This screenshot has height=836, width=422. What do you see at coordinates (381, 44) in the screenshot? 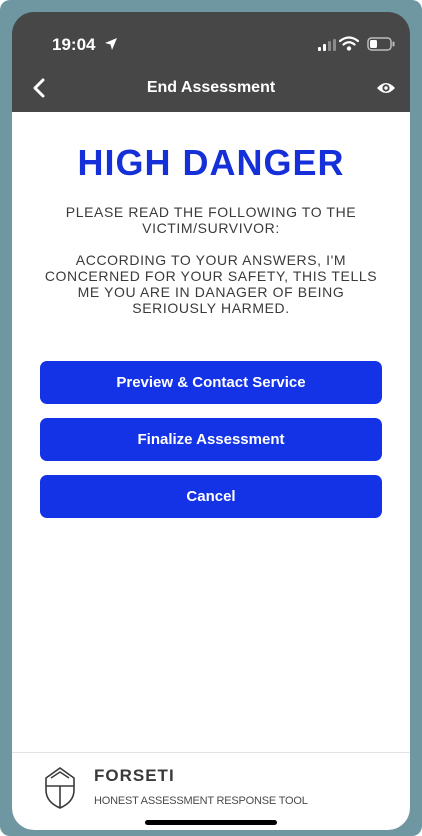
I see `battery-icon` at bounding box center [381, 44].